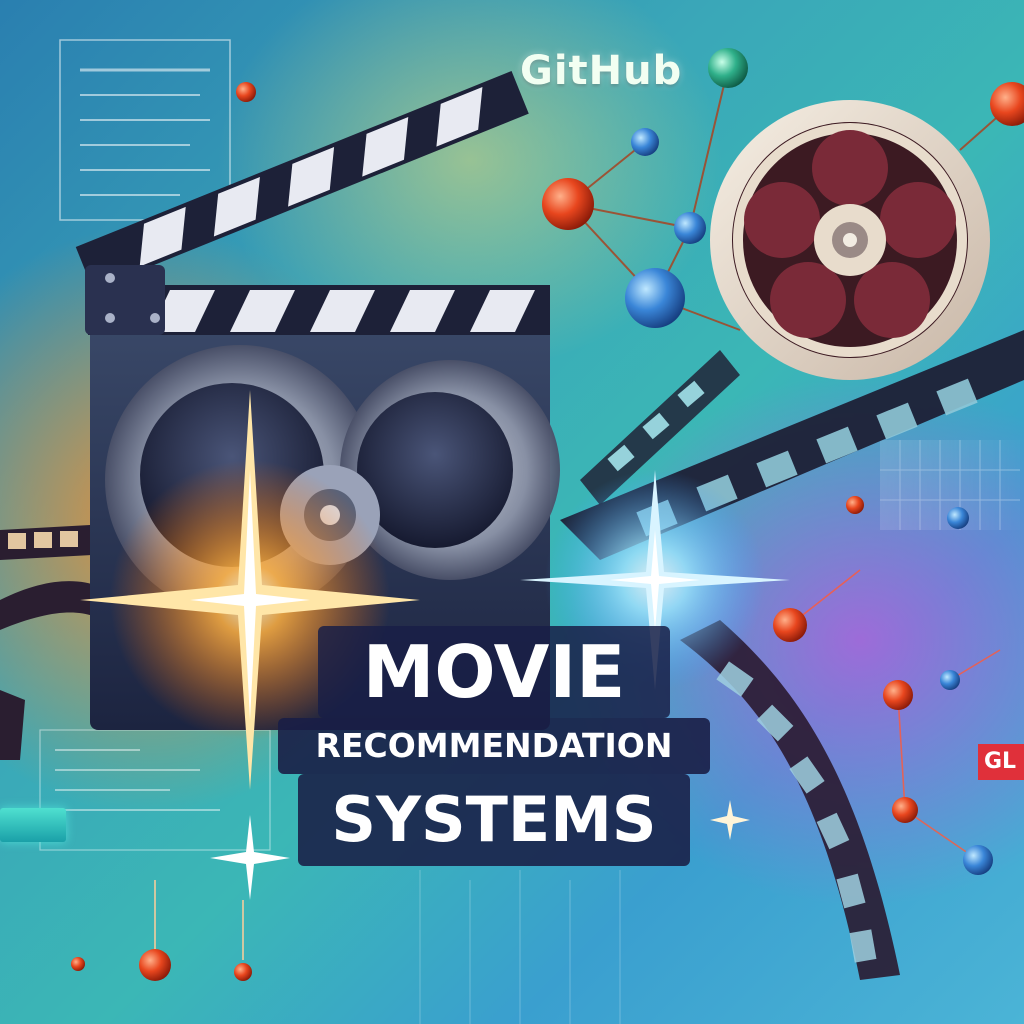 The height and width of the screenshot is (1024, 1024). I want to click on tag-badge-right: GL, so click(1001, 762).